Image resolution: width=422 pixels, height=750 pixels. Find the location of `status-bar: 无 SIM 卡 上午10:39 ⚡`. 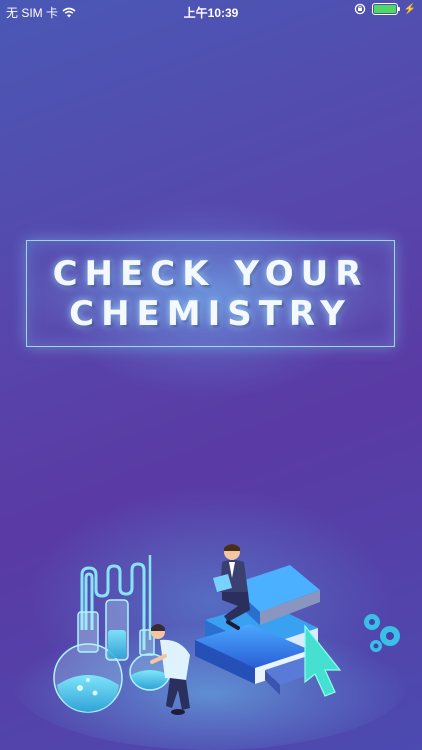

status-bar: 无 SIM 卡 上午10:39 ⚡ is located at coordinates (211, 11).